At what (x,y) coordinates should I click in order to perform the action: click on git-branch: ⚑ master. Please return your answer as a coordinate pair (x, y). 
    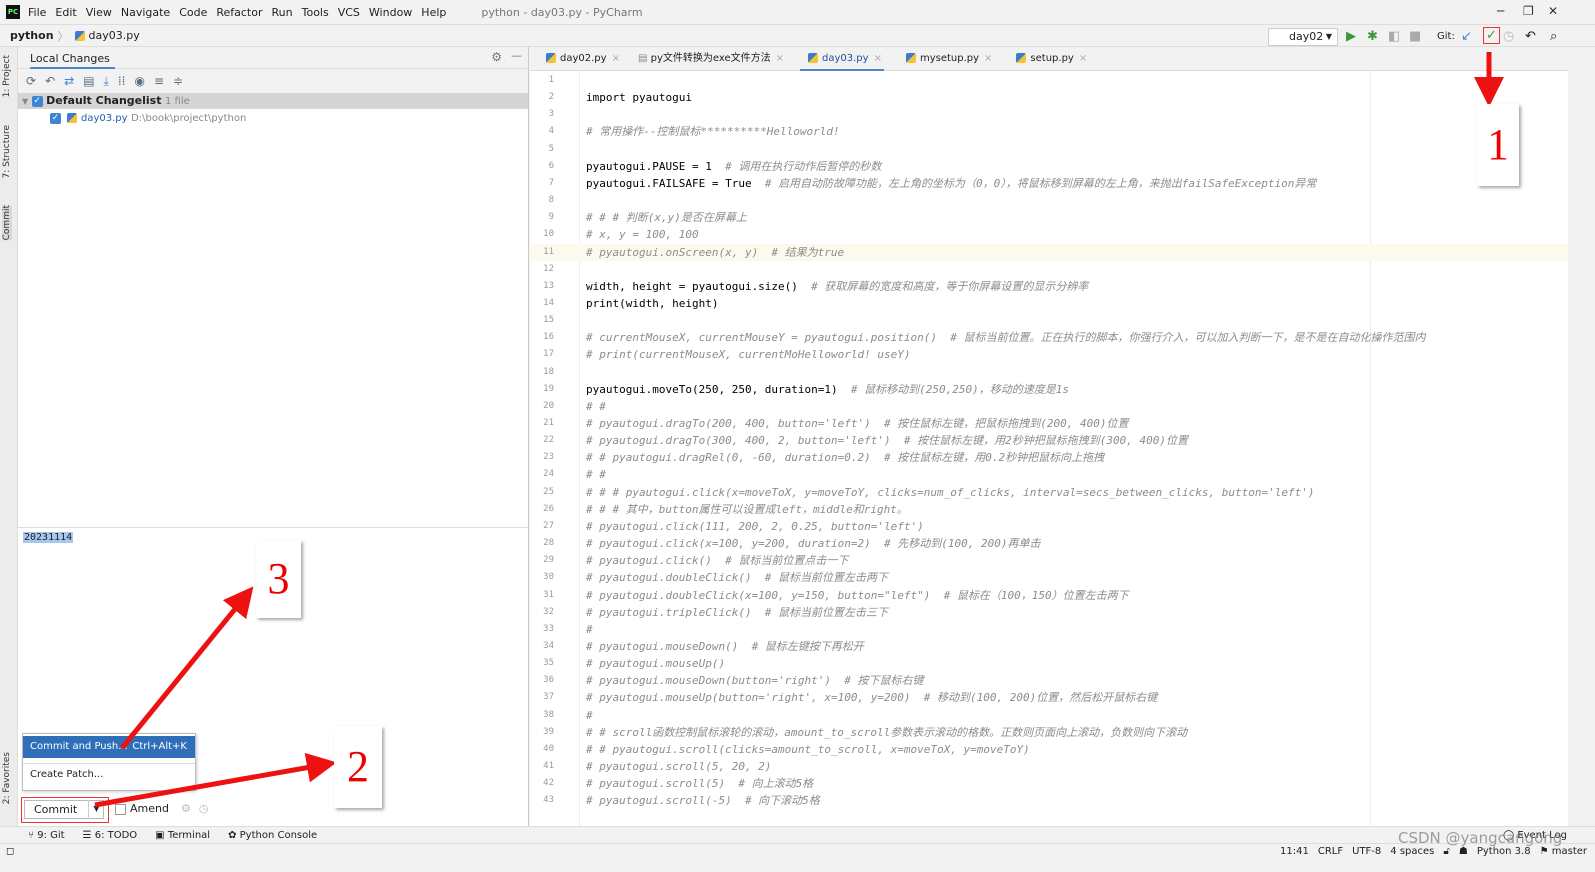
    Looking at the image, I should click on (1563, 851).